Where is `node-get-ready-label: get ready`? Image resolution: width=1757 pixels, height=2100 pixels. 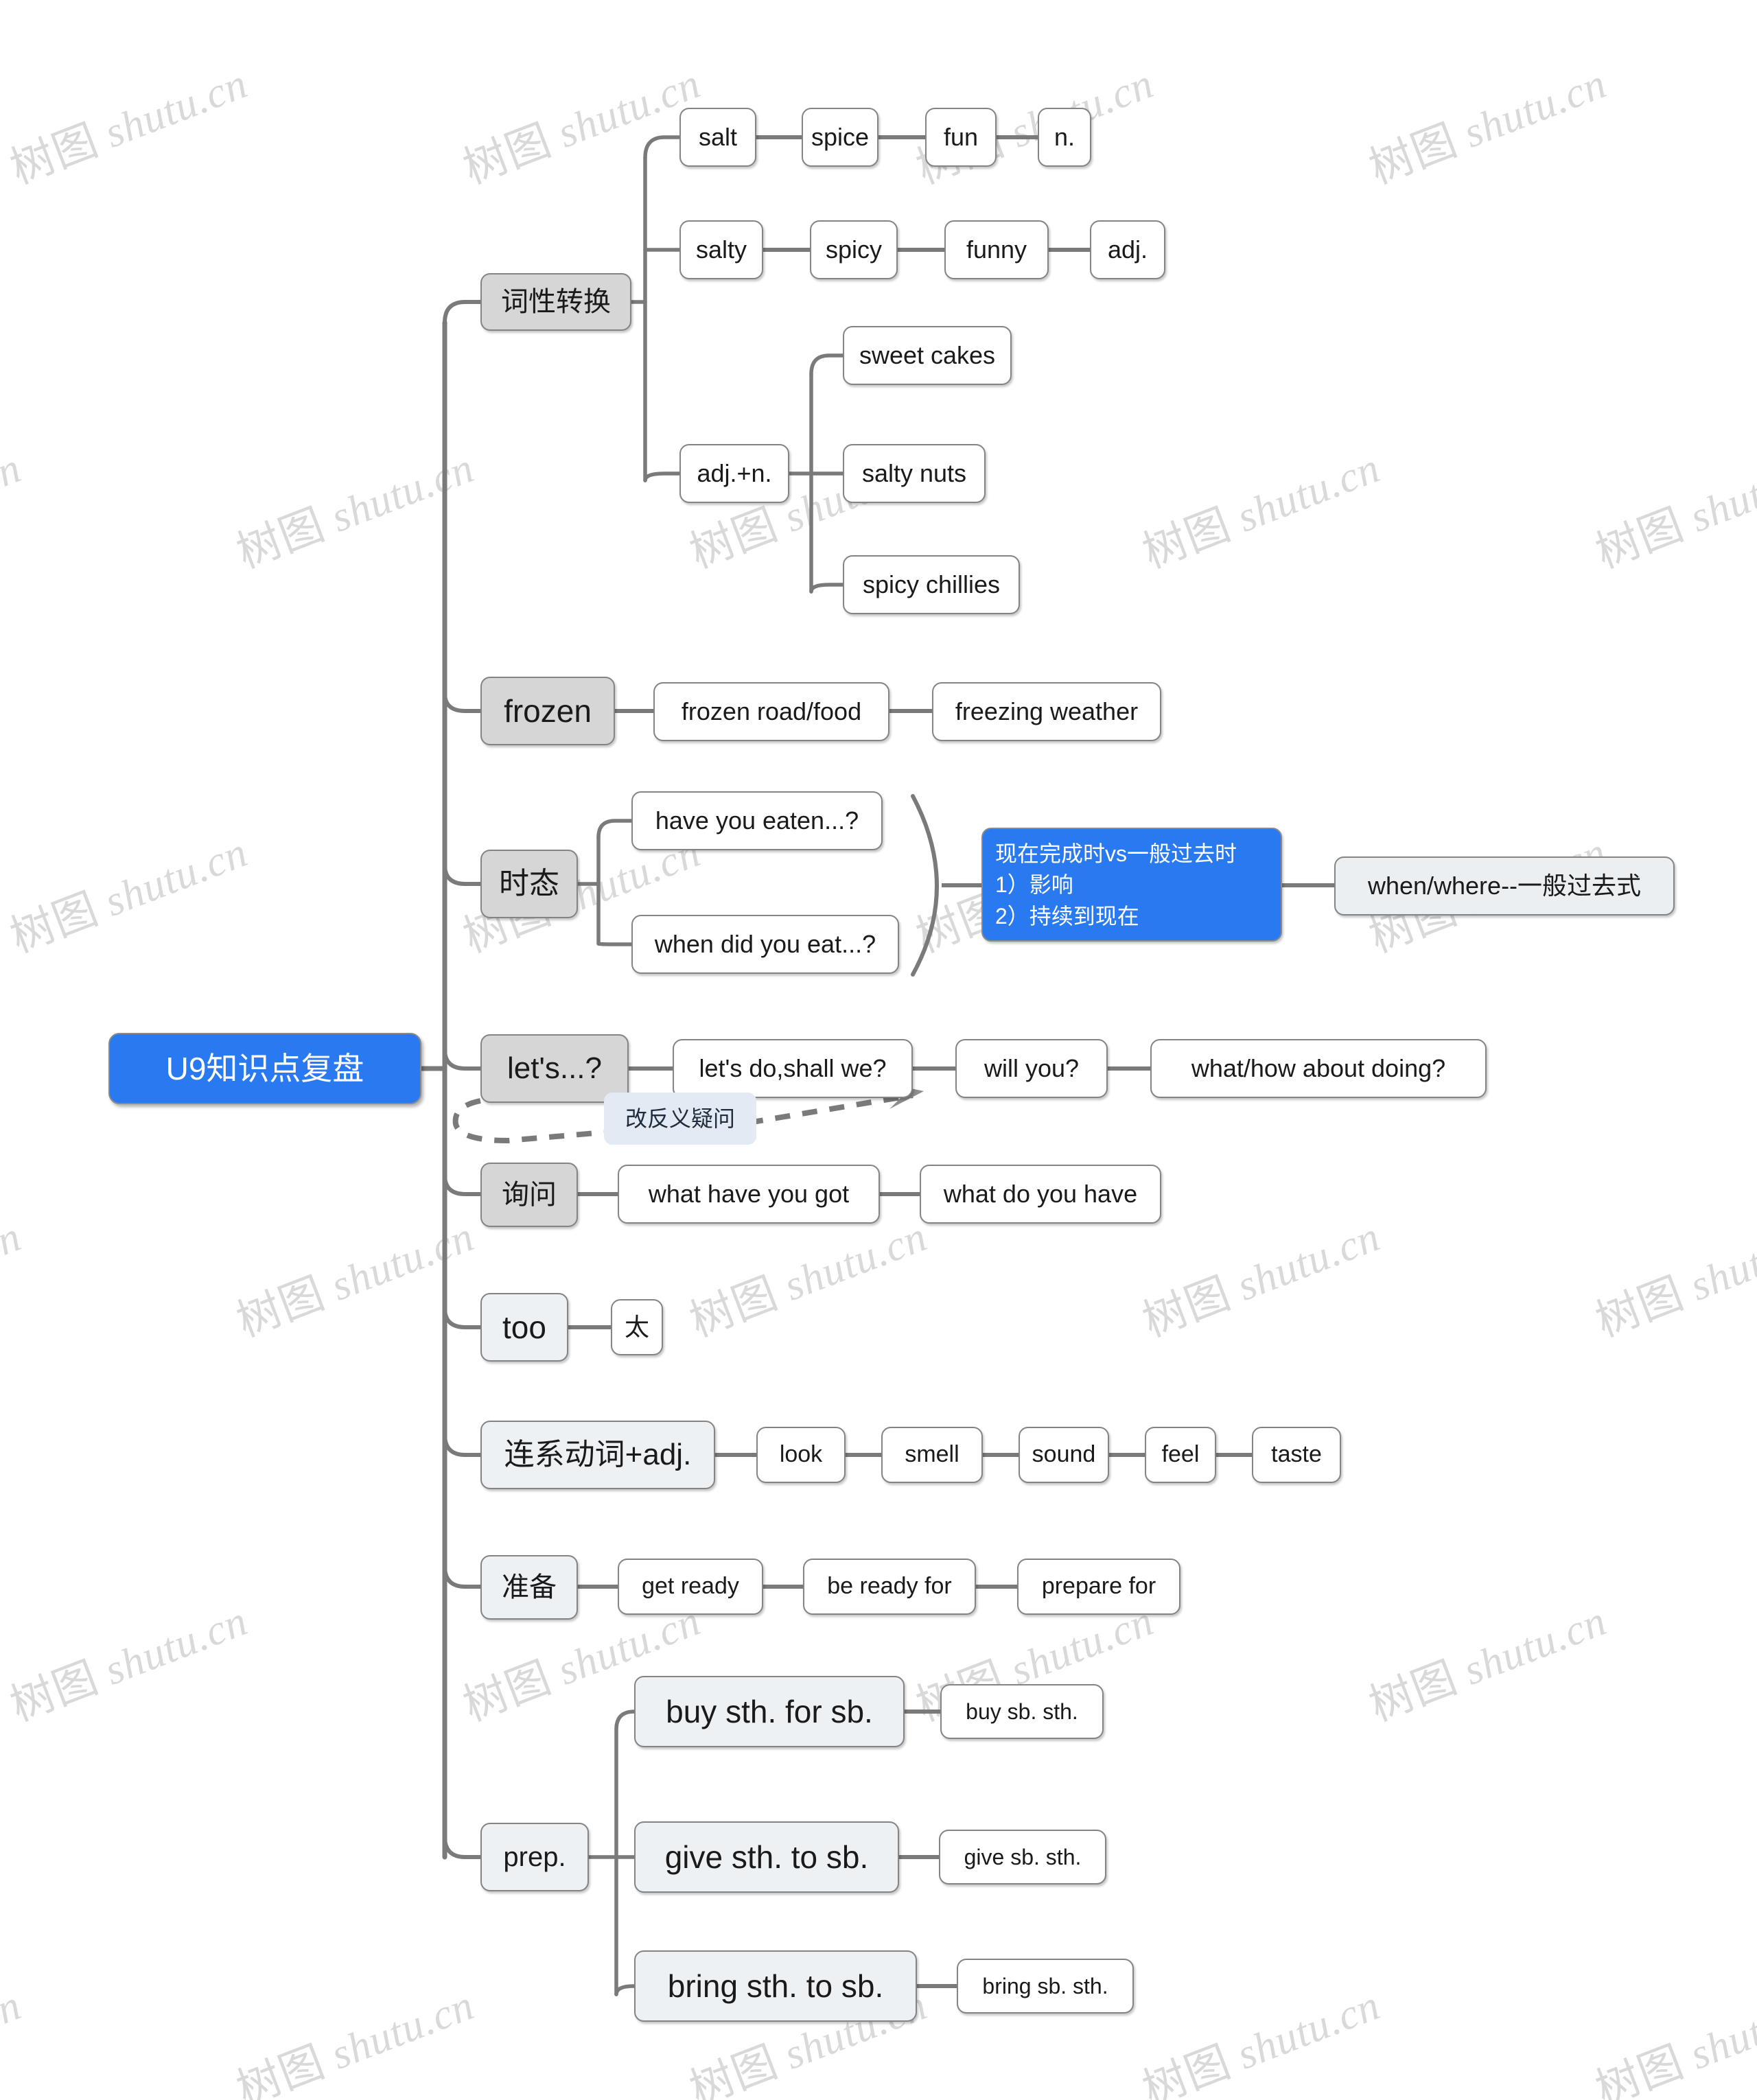
node-get-ready-label: get ready is located at coordinates (690, 1586).